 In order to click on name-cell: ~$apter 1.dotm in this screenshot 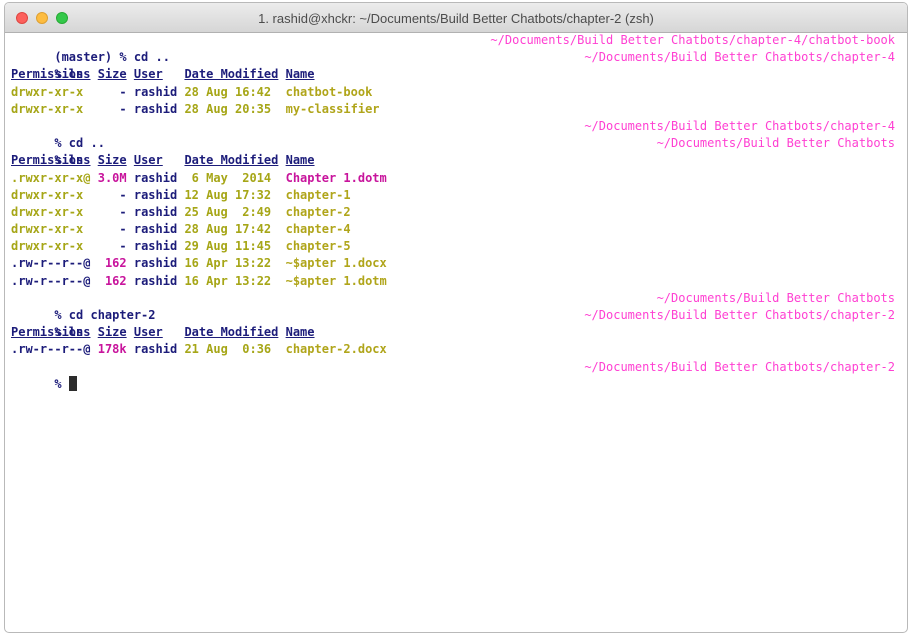, I will do `click(336, 280)`.